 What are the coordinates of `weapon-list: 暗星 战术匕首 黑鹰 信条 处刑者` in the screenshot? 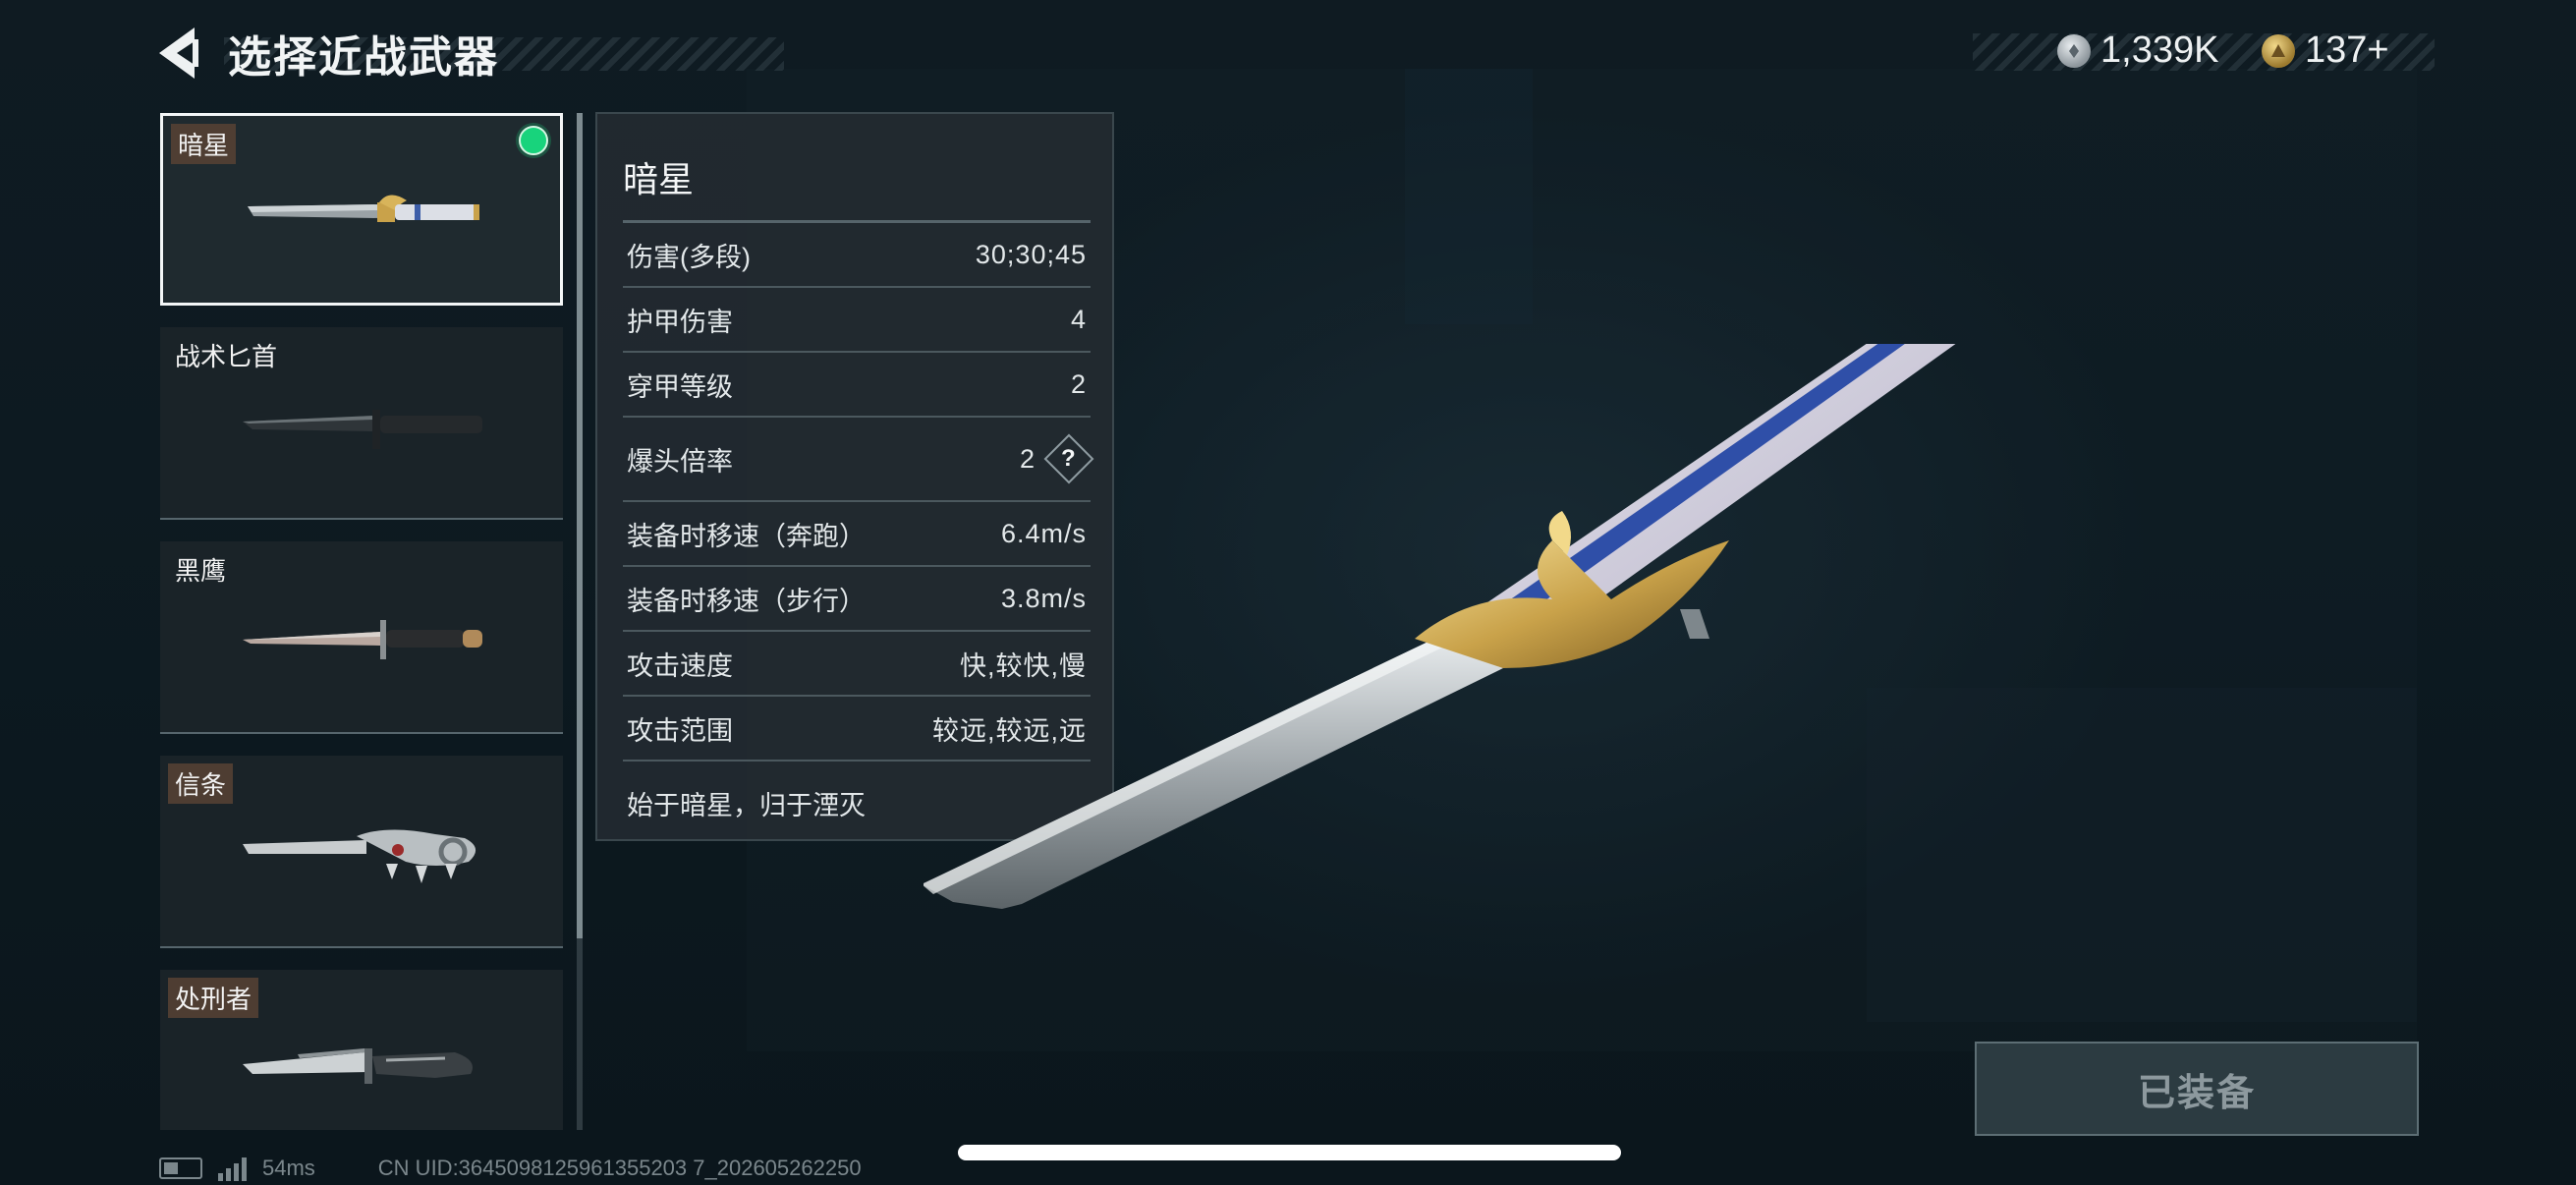 It's located at (361, 622).